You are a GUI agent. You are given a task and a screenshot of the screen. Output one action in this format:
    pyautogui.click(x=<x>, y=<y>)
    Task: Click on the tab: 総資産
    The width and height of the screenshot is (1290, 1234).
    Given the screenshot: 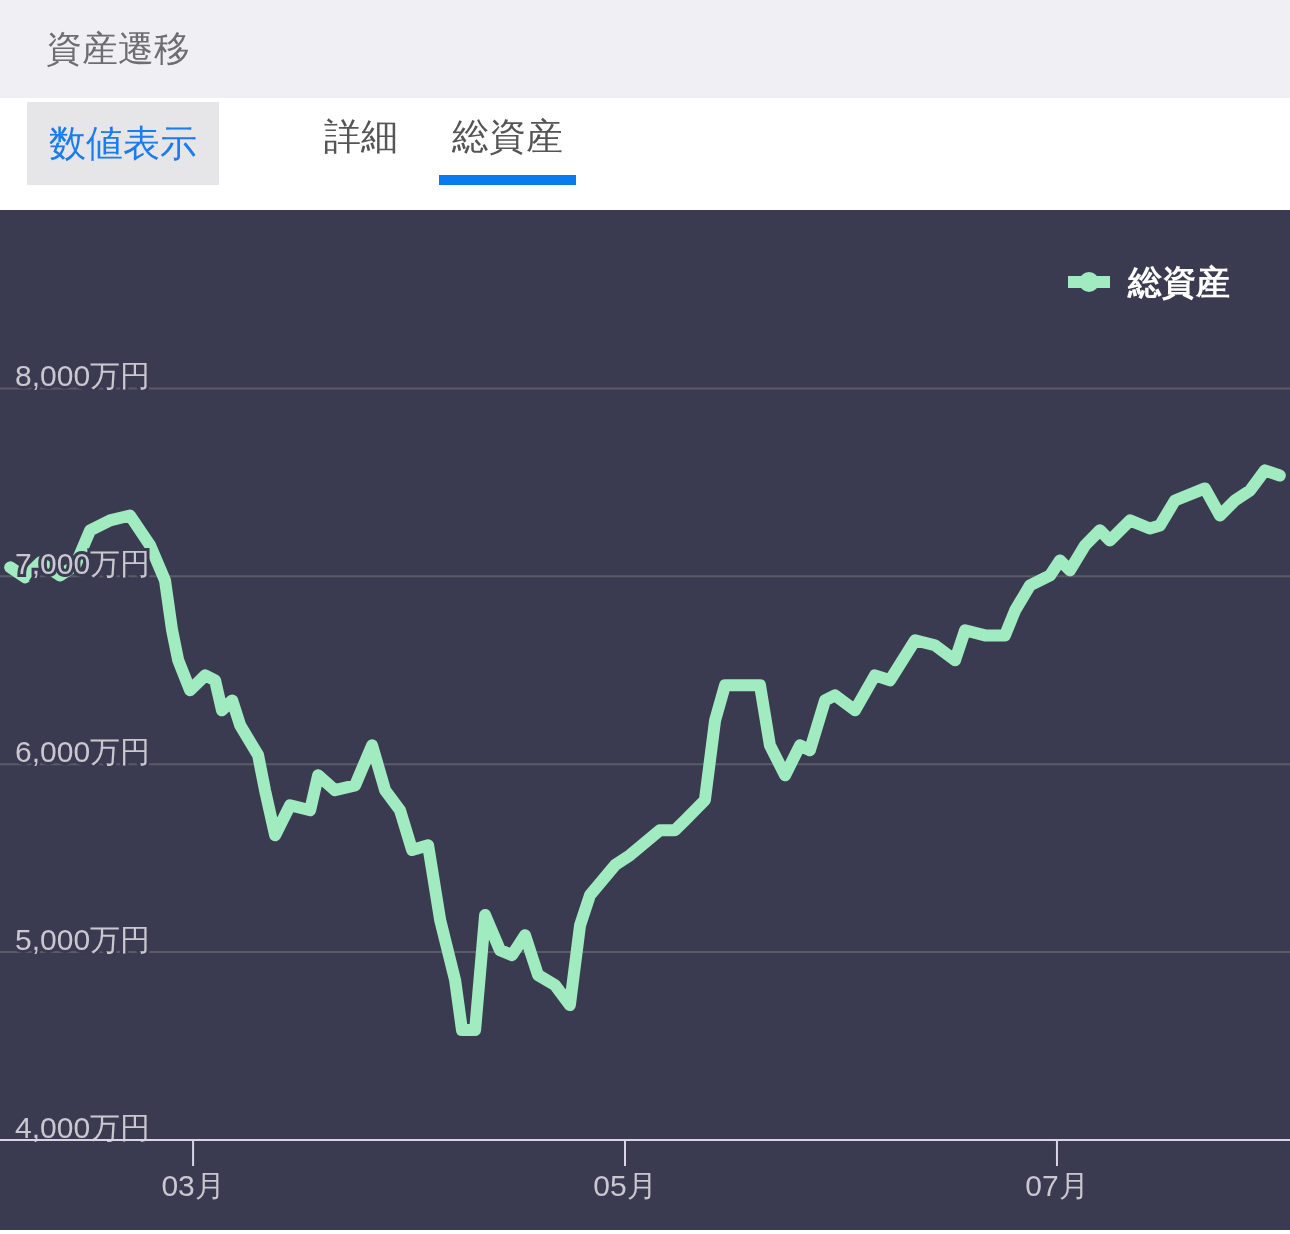 What is the action you would take?
    pyautogui.click(x=507, y=141)
    